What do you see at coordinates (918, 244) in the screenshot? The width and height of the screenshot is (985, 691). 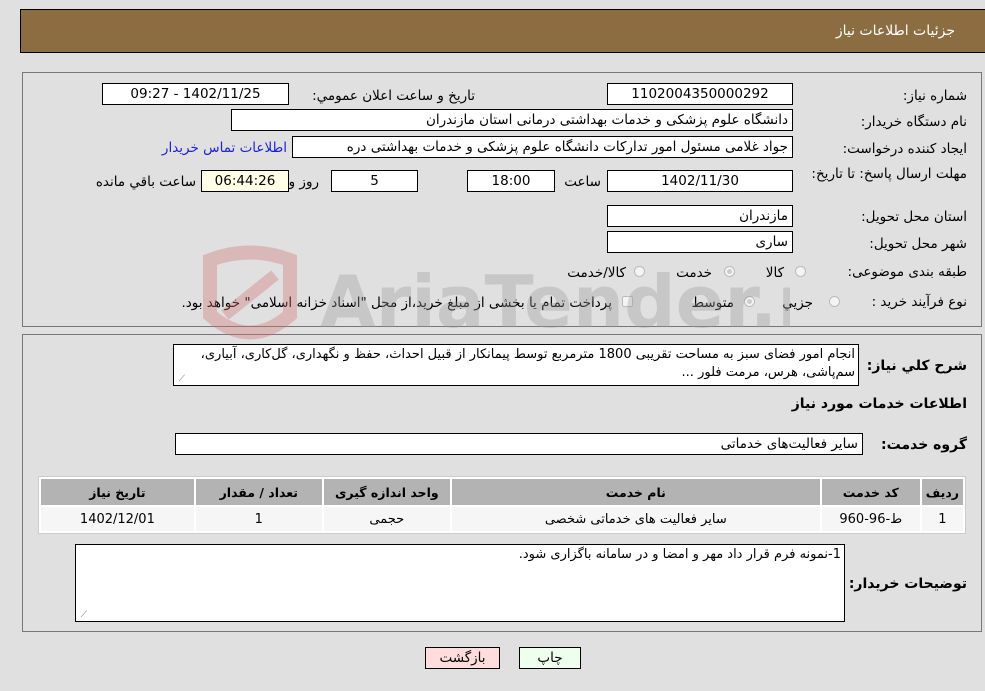 I see `delivery-city-label: شهر محل تحويل:` at bounding box center [918, 244].